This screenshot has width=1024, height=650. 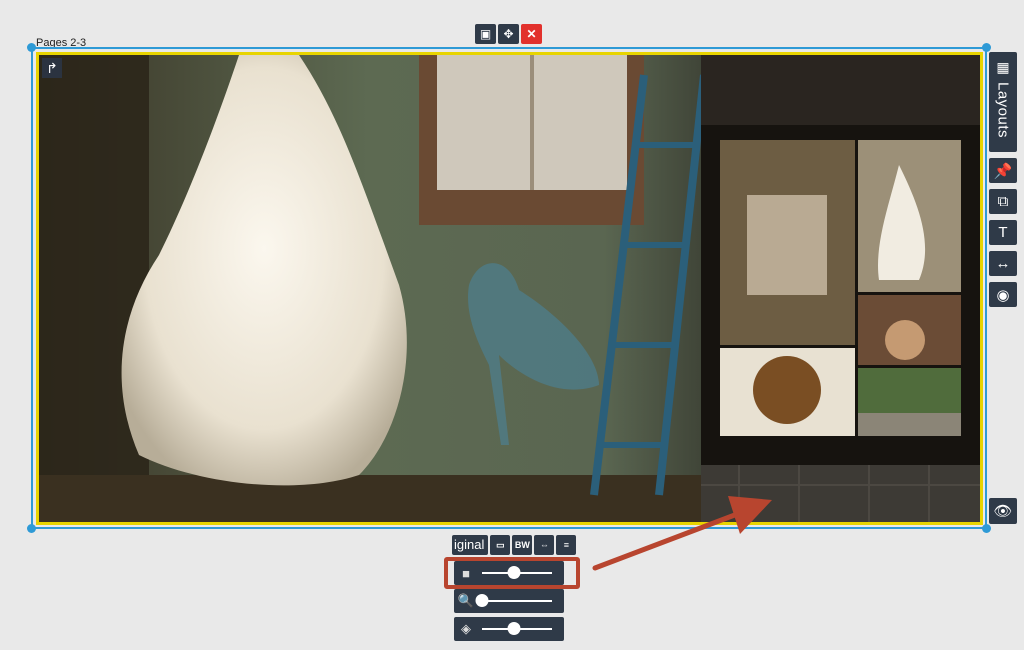 I want to click on stretch-icon: ⇔, so click(x=544, y=545).